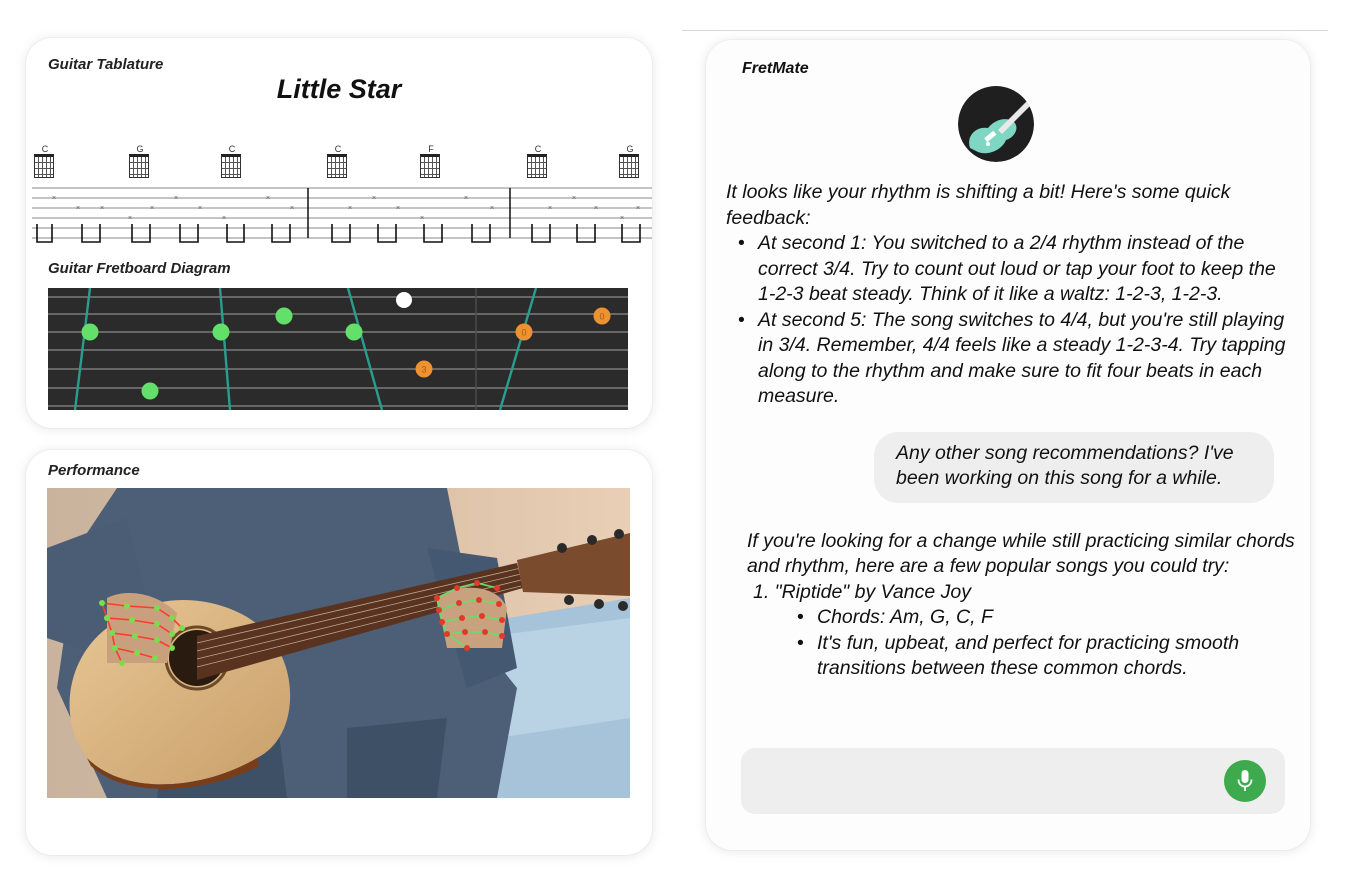 The image size is (1360, 876). I want to click on fretboard-label: Guitar Fretboard Diagram, so click(139, 268).